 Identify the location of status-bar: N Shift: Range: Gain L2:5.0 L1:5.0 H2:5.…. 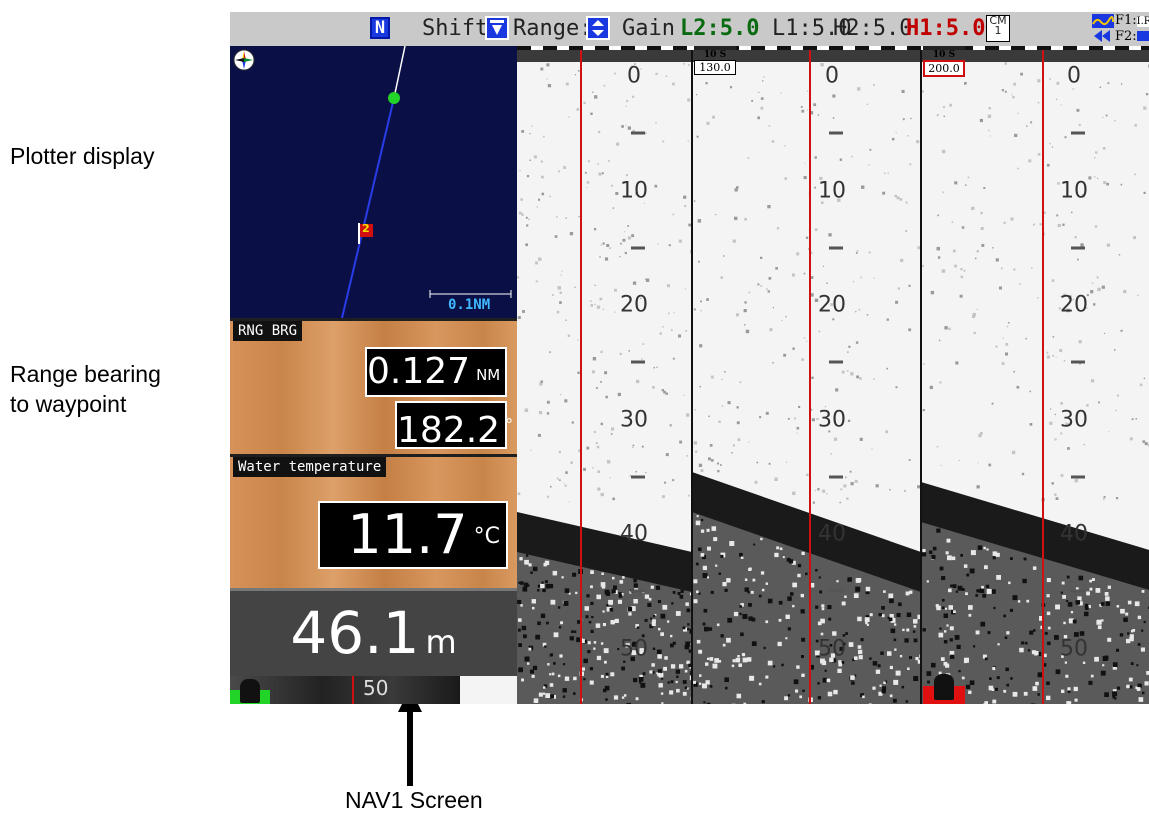
(689, 29).